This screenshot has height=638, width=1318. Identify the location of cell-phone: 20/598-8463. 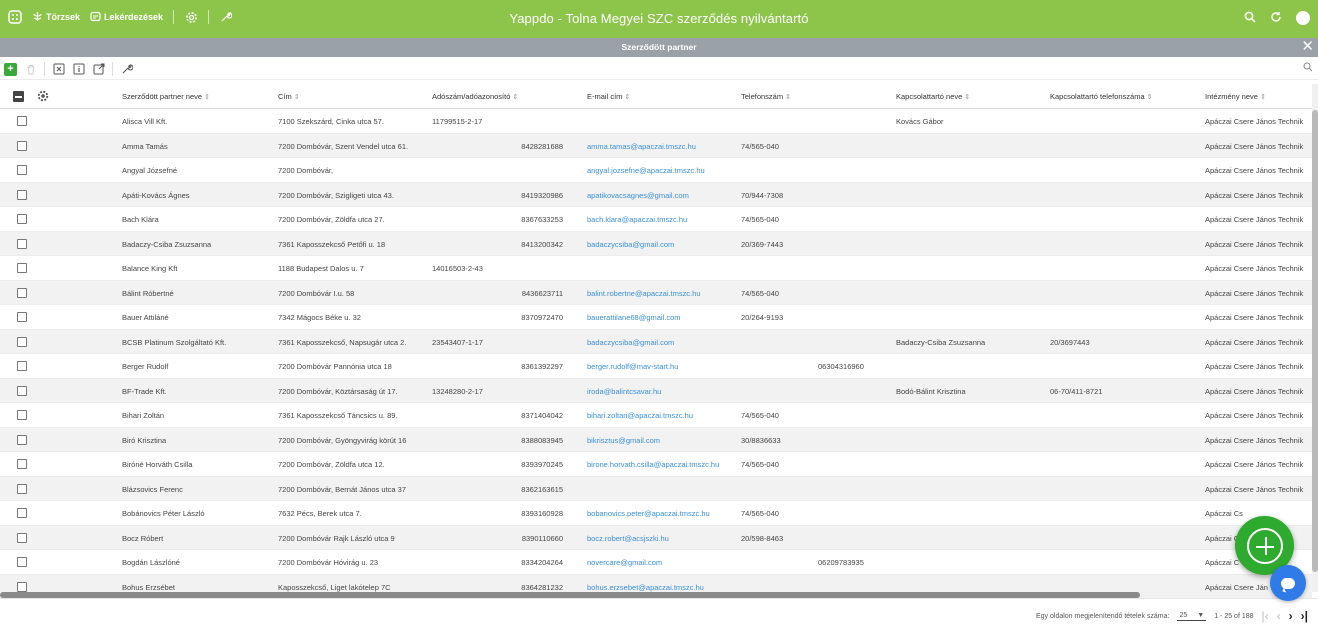
(762, 538).